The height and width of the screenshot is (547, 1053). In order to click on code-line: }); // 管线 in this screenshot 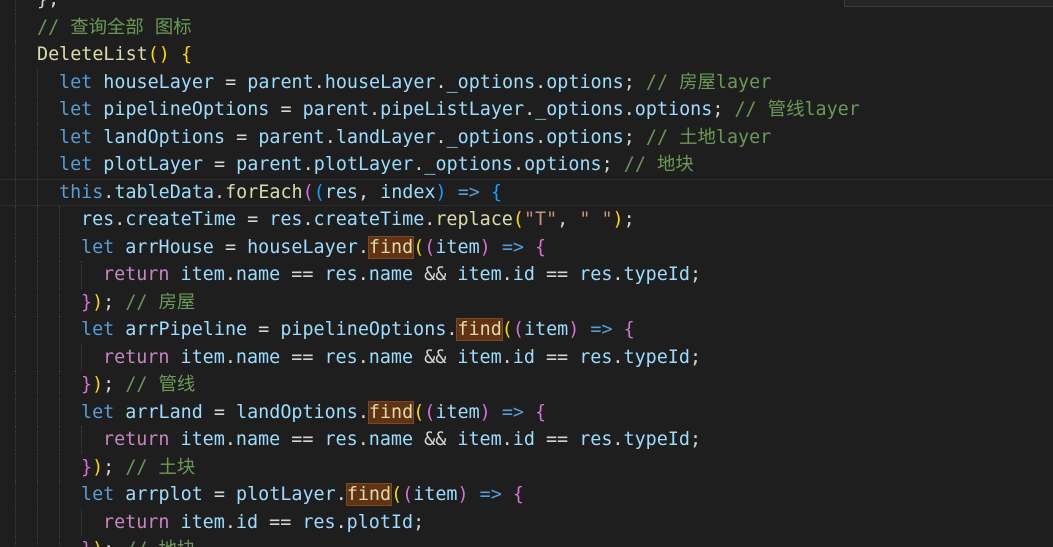, I will do `click(526, 385)`.